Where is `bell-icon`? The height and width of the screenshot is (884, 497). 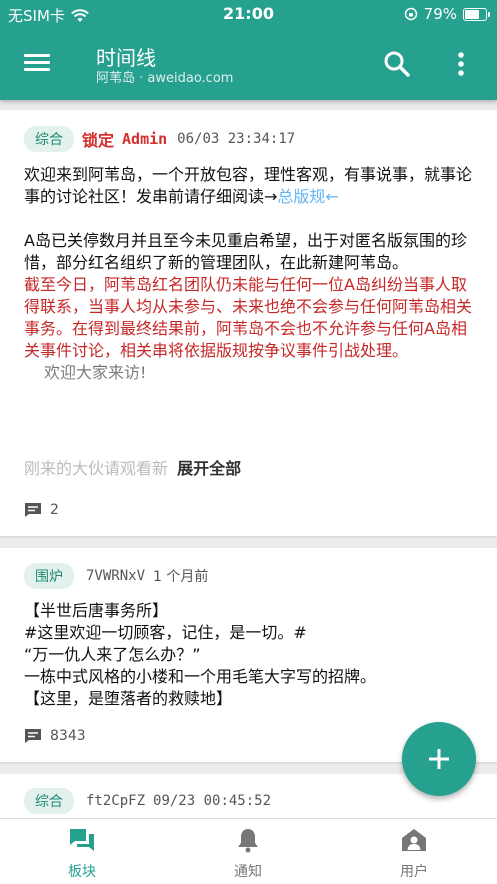 bell-icon is located at coordinates (248, 841).